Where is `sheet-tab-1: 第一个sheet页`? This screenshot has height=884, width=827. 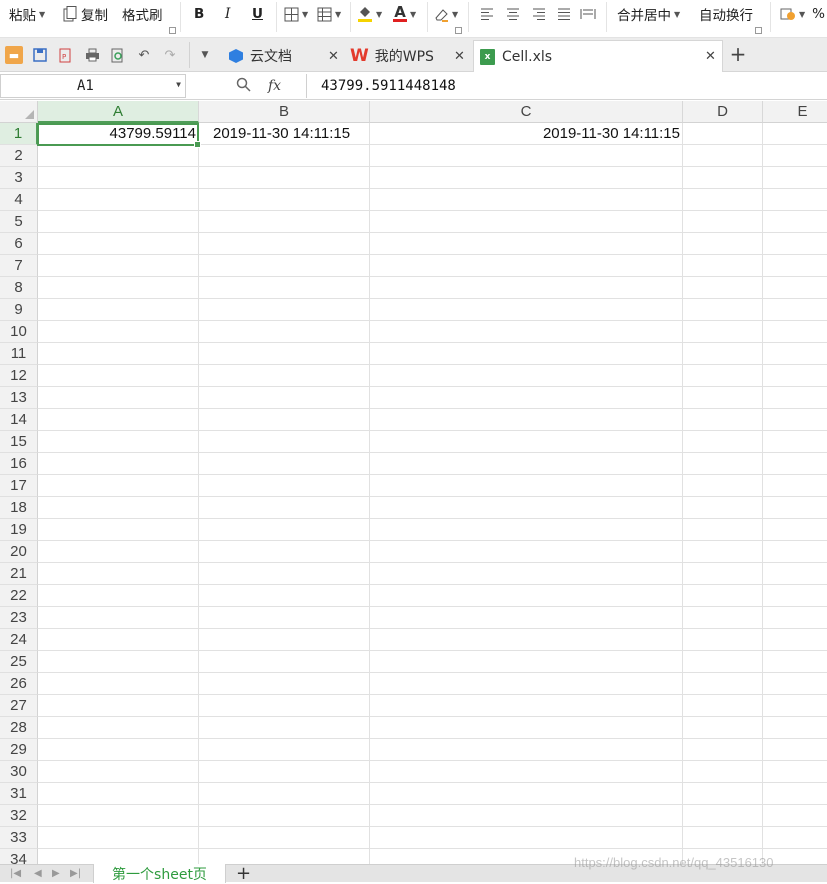 sheet-tab-1: 第一个sheet页 is located at coordinates (159, 873).